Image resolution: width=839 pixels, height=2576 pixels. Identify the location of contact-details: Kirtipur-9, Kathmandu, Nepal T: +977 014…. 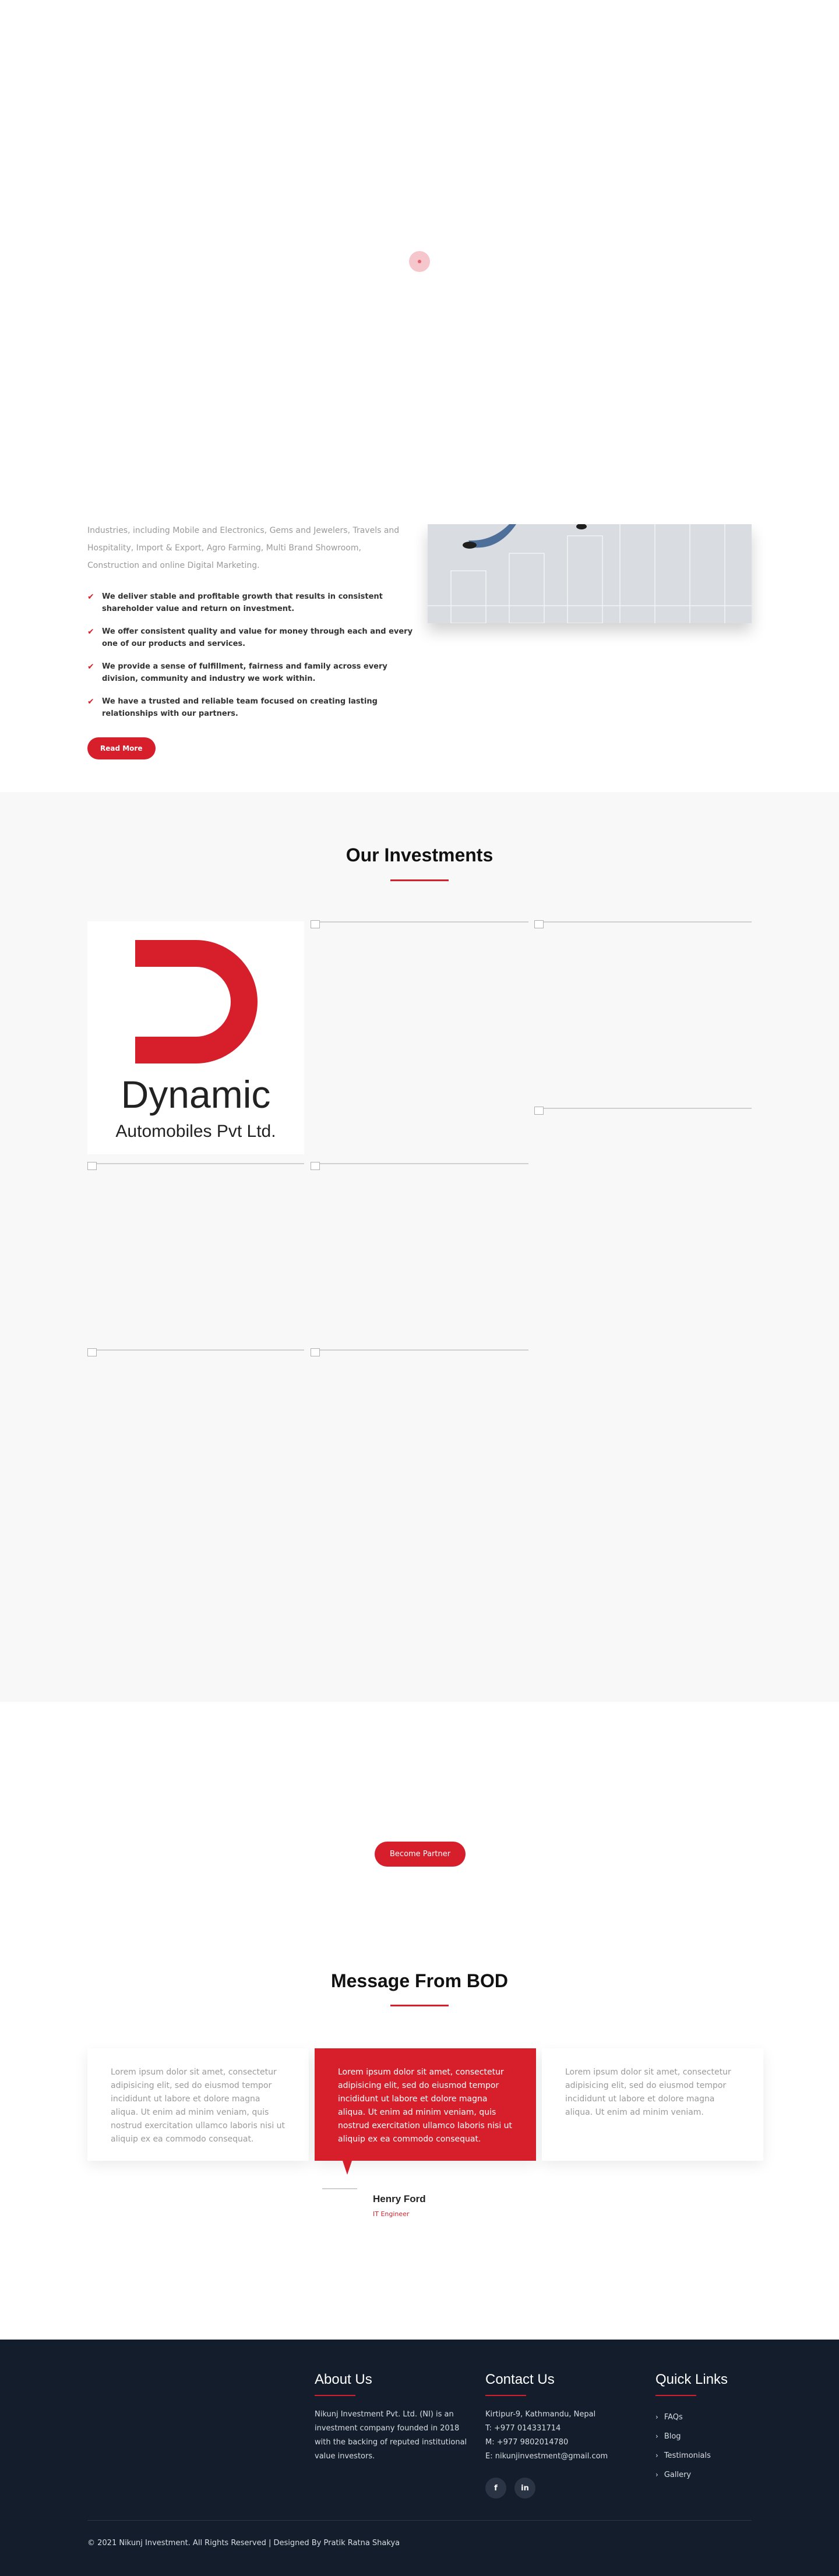
(561, 2436).